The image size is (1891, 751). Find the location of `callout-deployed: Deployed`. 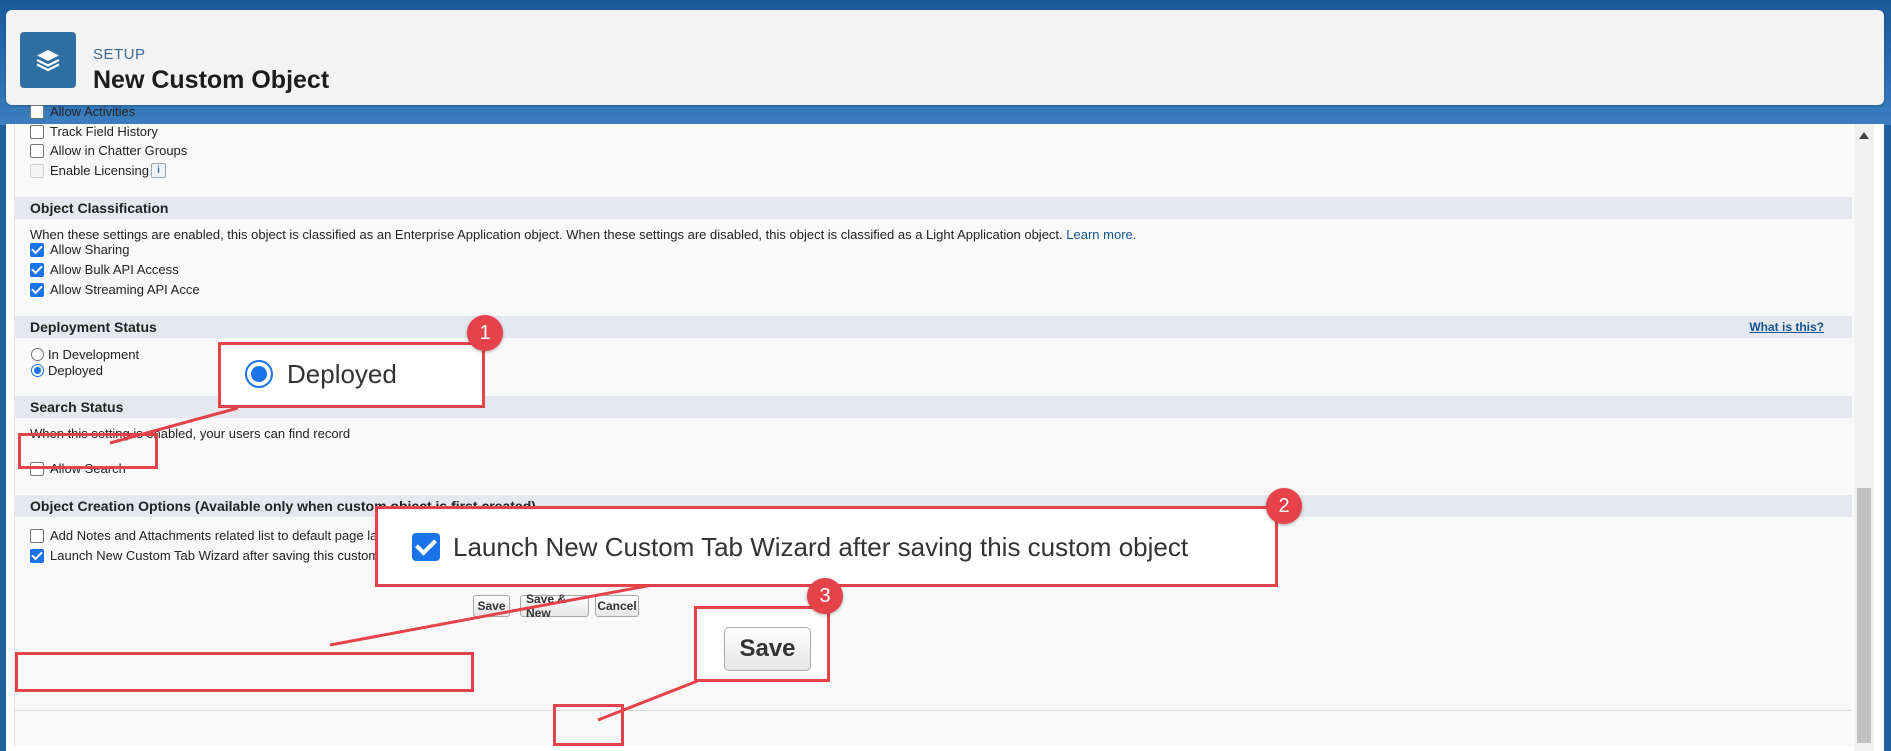

callout-deployed: Deployed is located at coordinates (351, 375).